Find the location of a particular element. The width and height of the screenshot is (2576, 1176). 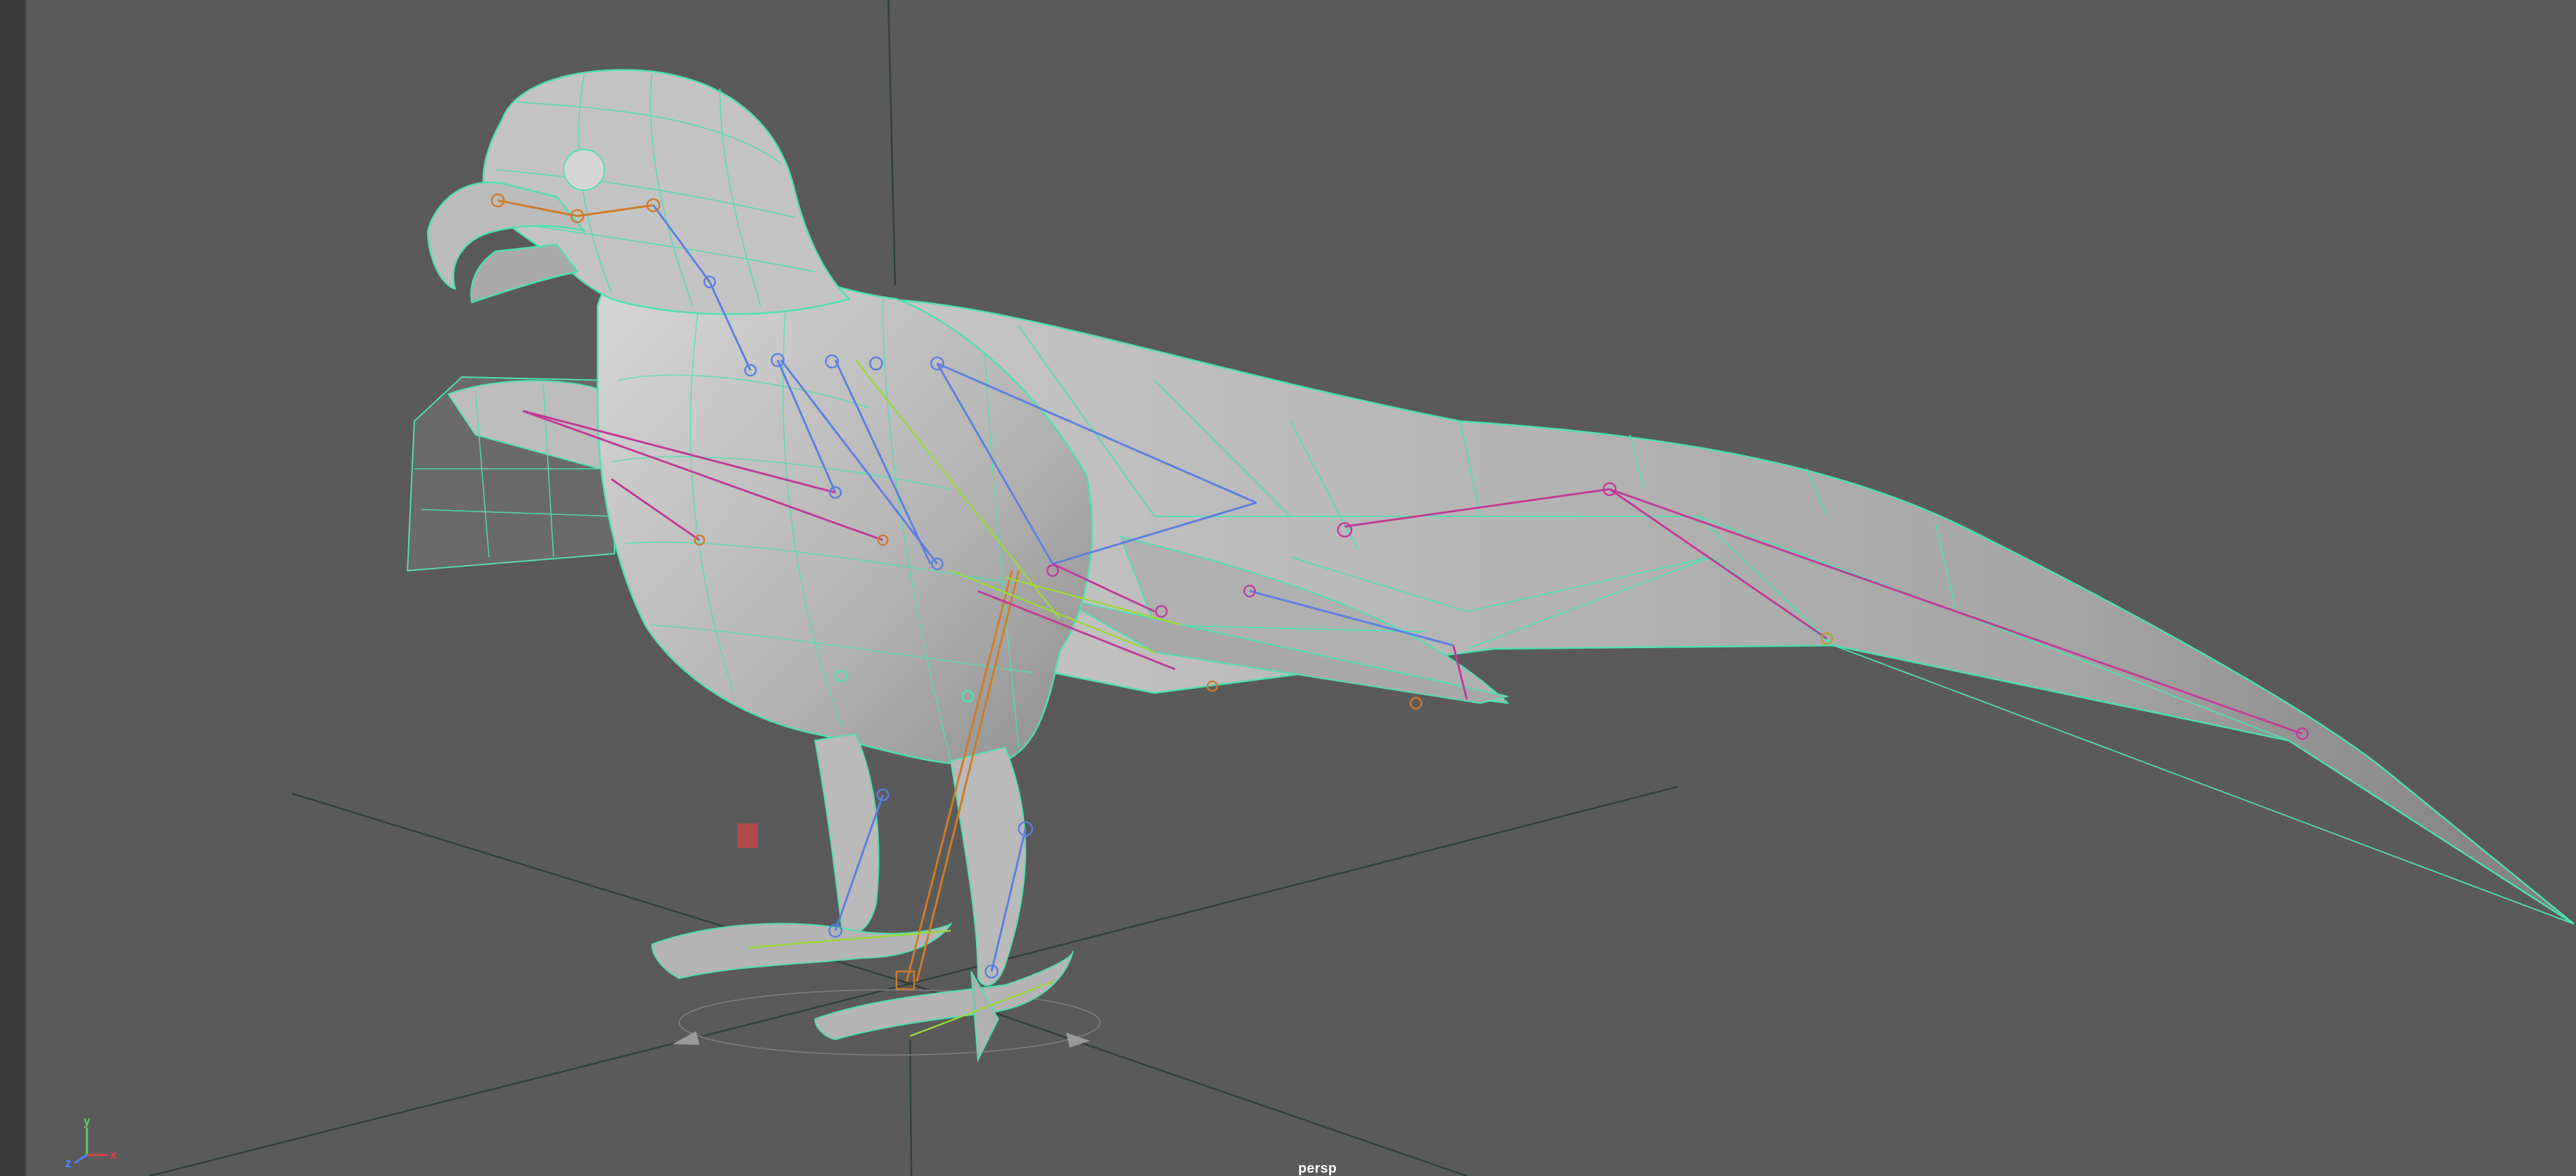

axis-y-label: y is located at coordinates (87, 1122).